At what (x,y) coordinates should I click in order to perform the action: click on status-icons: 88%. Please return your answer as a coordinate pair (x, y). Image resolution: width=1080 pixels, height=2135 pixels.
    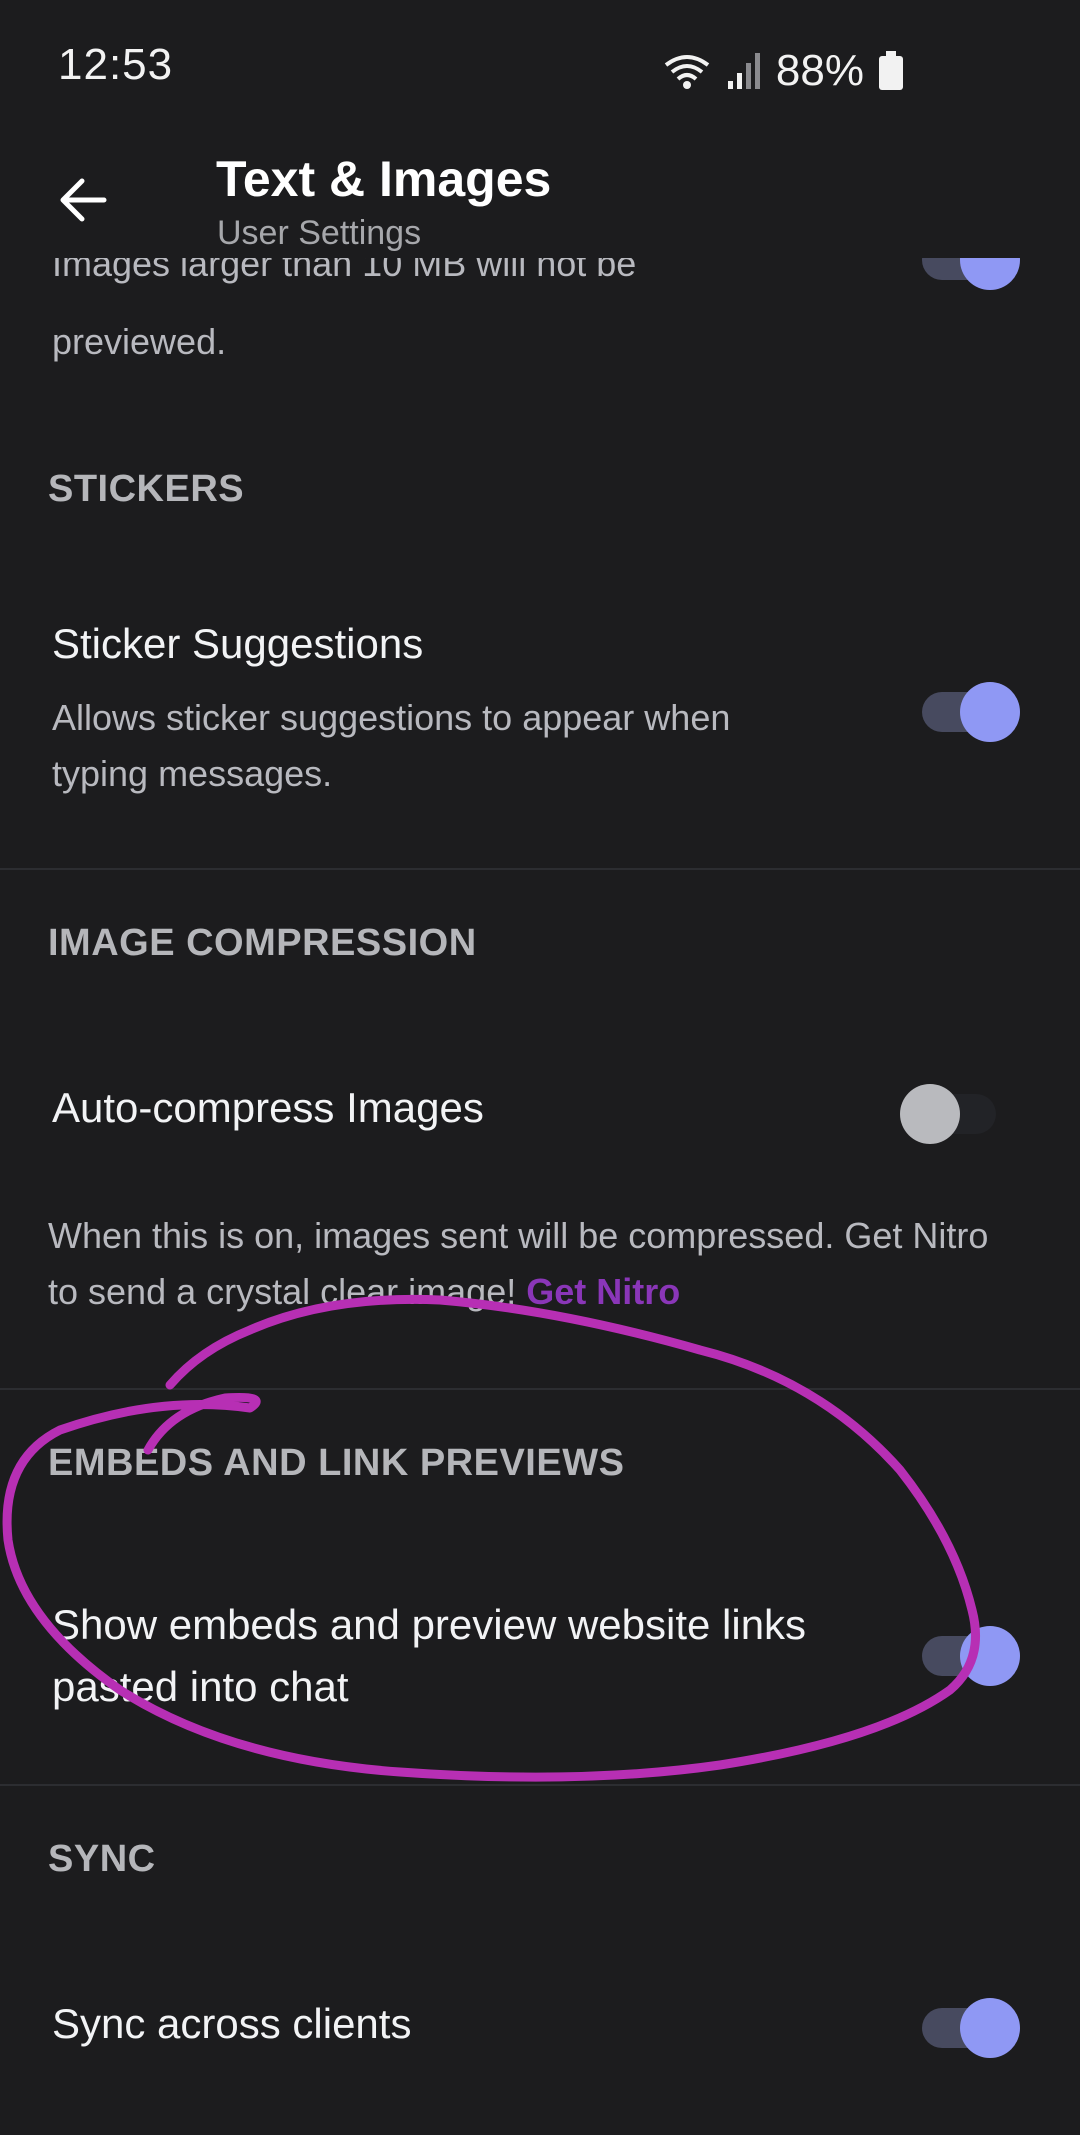
    Looking at the image, I should click on (783, 71).